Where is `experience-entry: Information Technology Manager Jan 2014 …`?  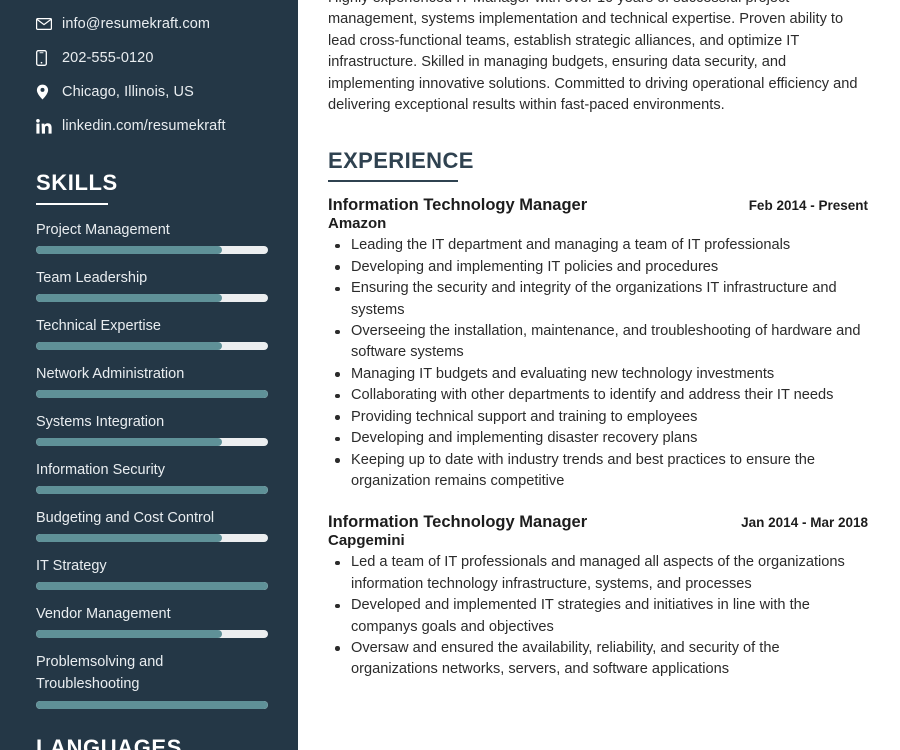 experience-entry: Information Technology Manager Jan 2014 … is located at coordinates (598, 596).